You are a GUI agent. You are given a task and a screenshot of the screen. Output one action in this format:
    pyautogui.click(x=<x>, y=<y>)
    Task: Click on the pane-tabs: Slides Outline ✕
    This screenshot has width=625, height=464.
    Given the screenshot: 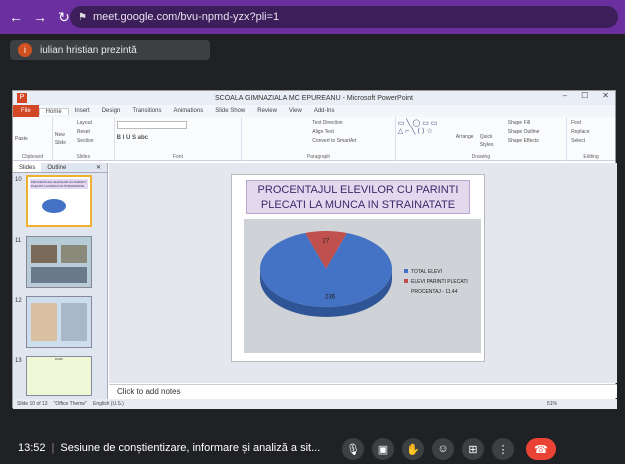 What is the action you would take?
    pyautogui.click(x=60, y=168)
    